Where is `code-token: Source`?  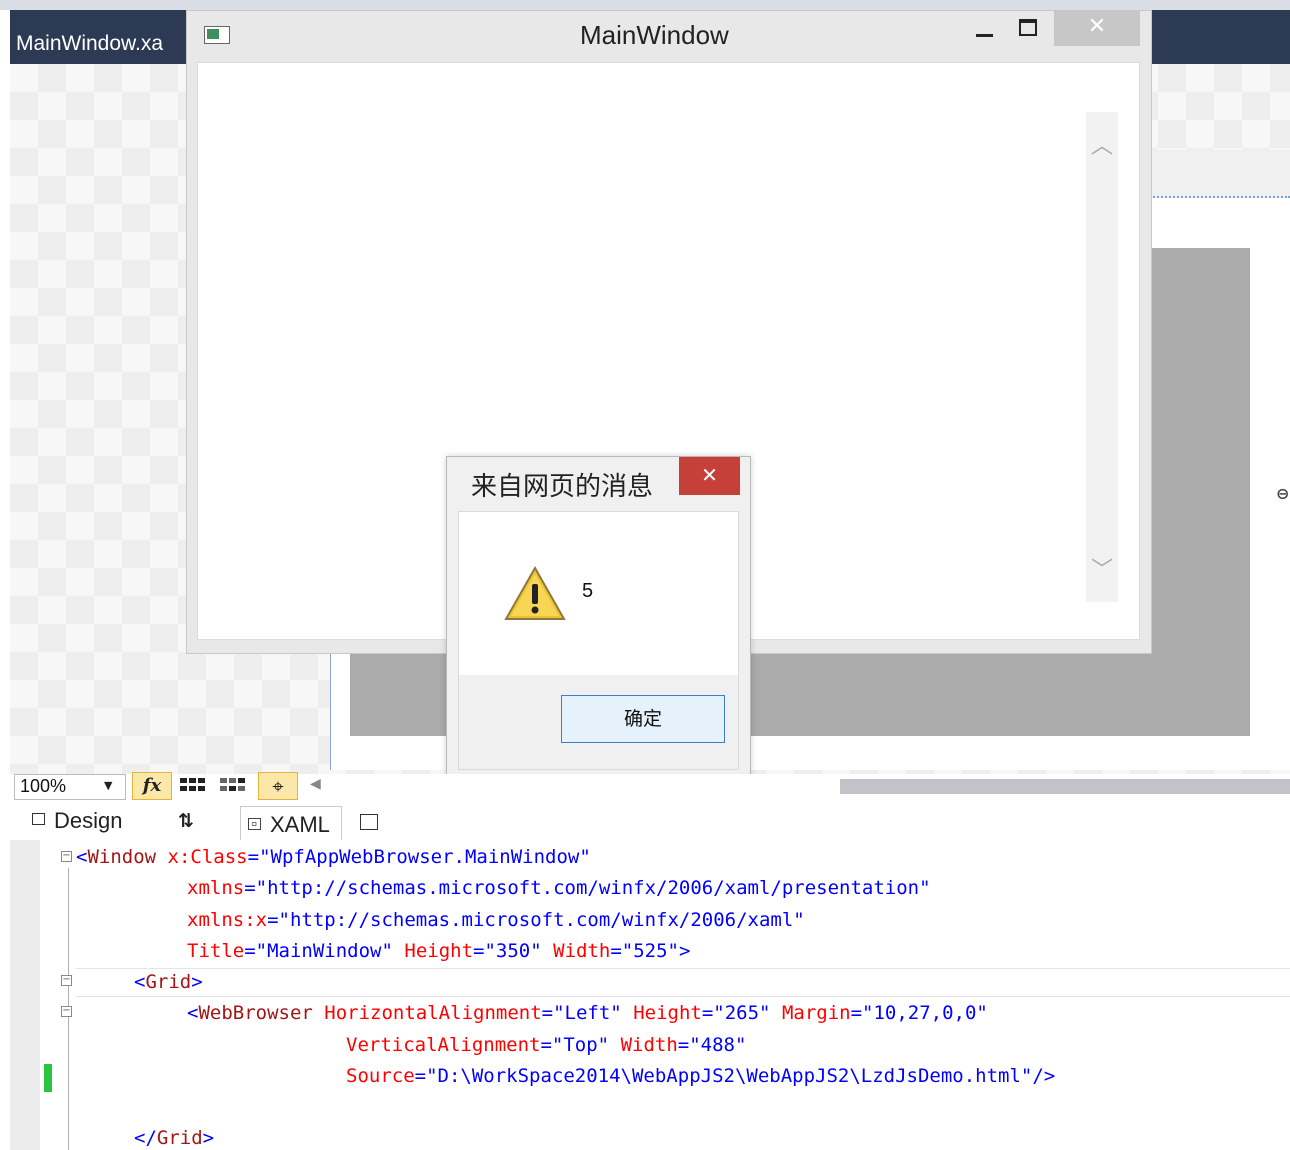
code-token: Source is located at coordinates (380, 1076).